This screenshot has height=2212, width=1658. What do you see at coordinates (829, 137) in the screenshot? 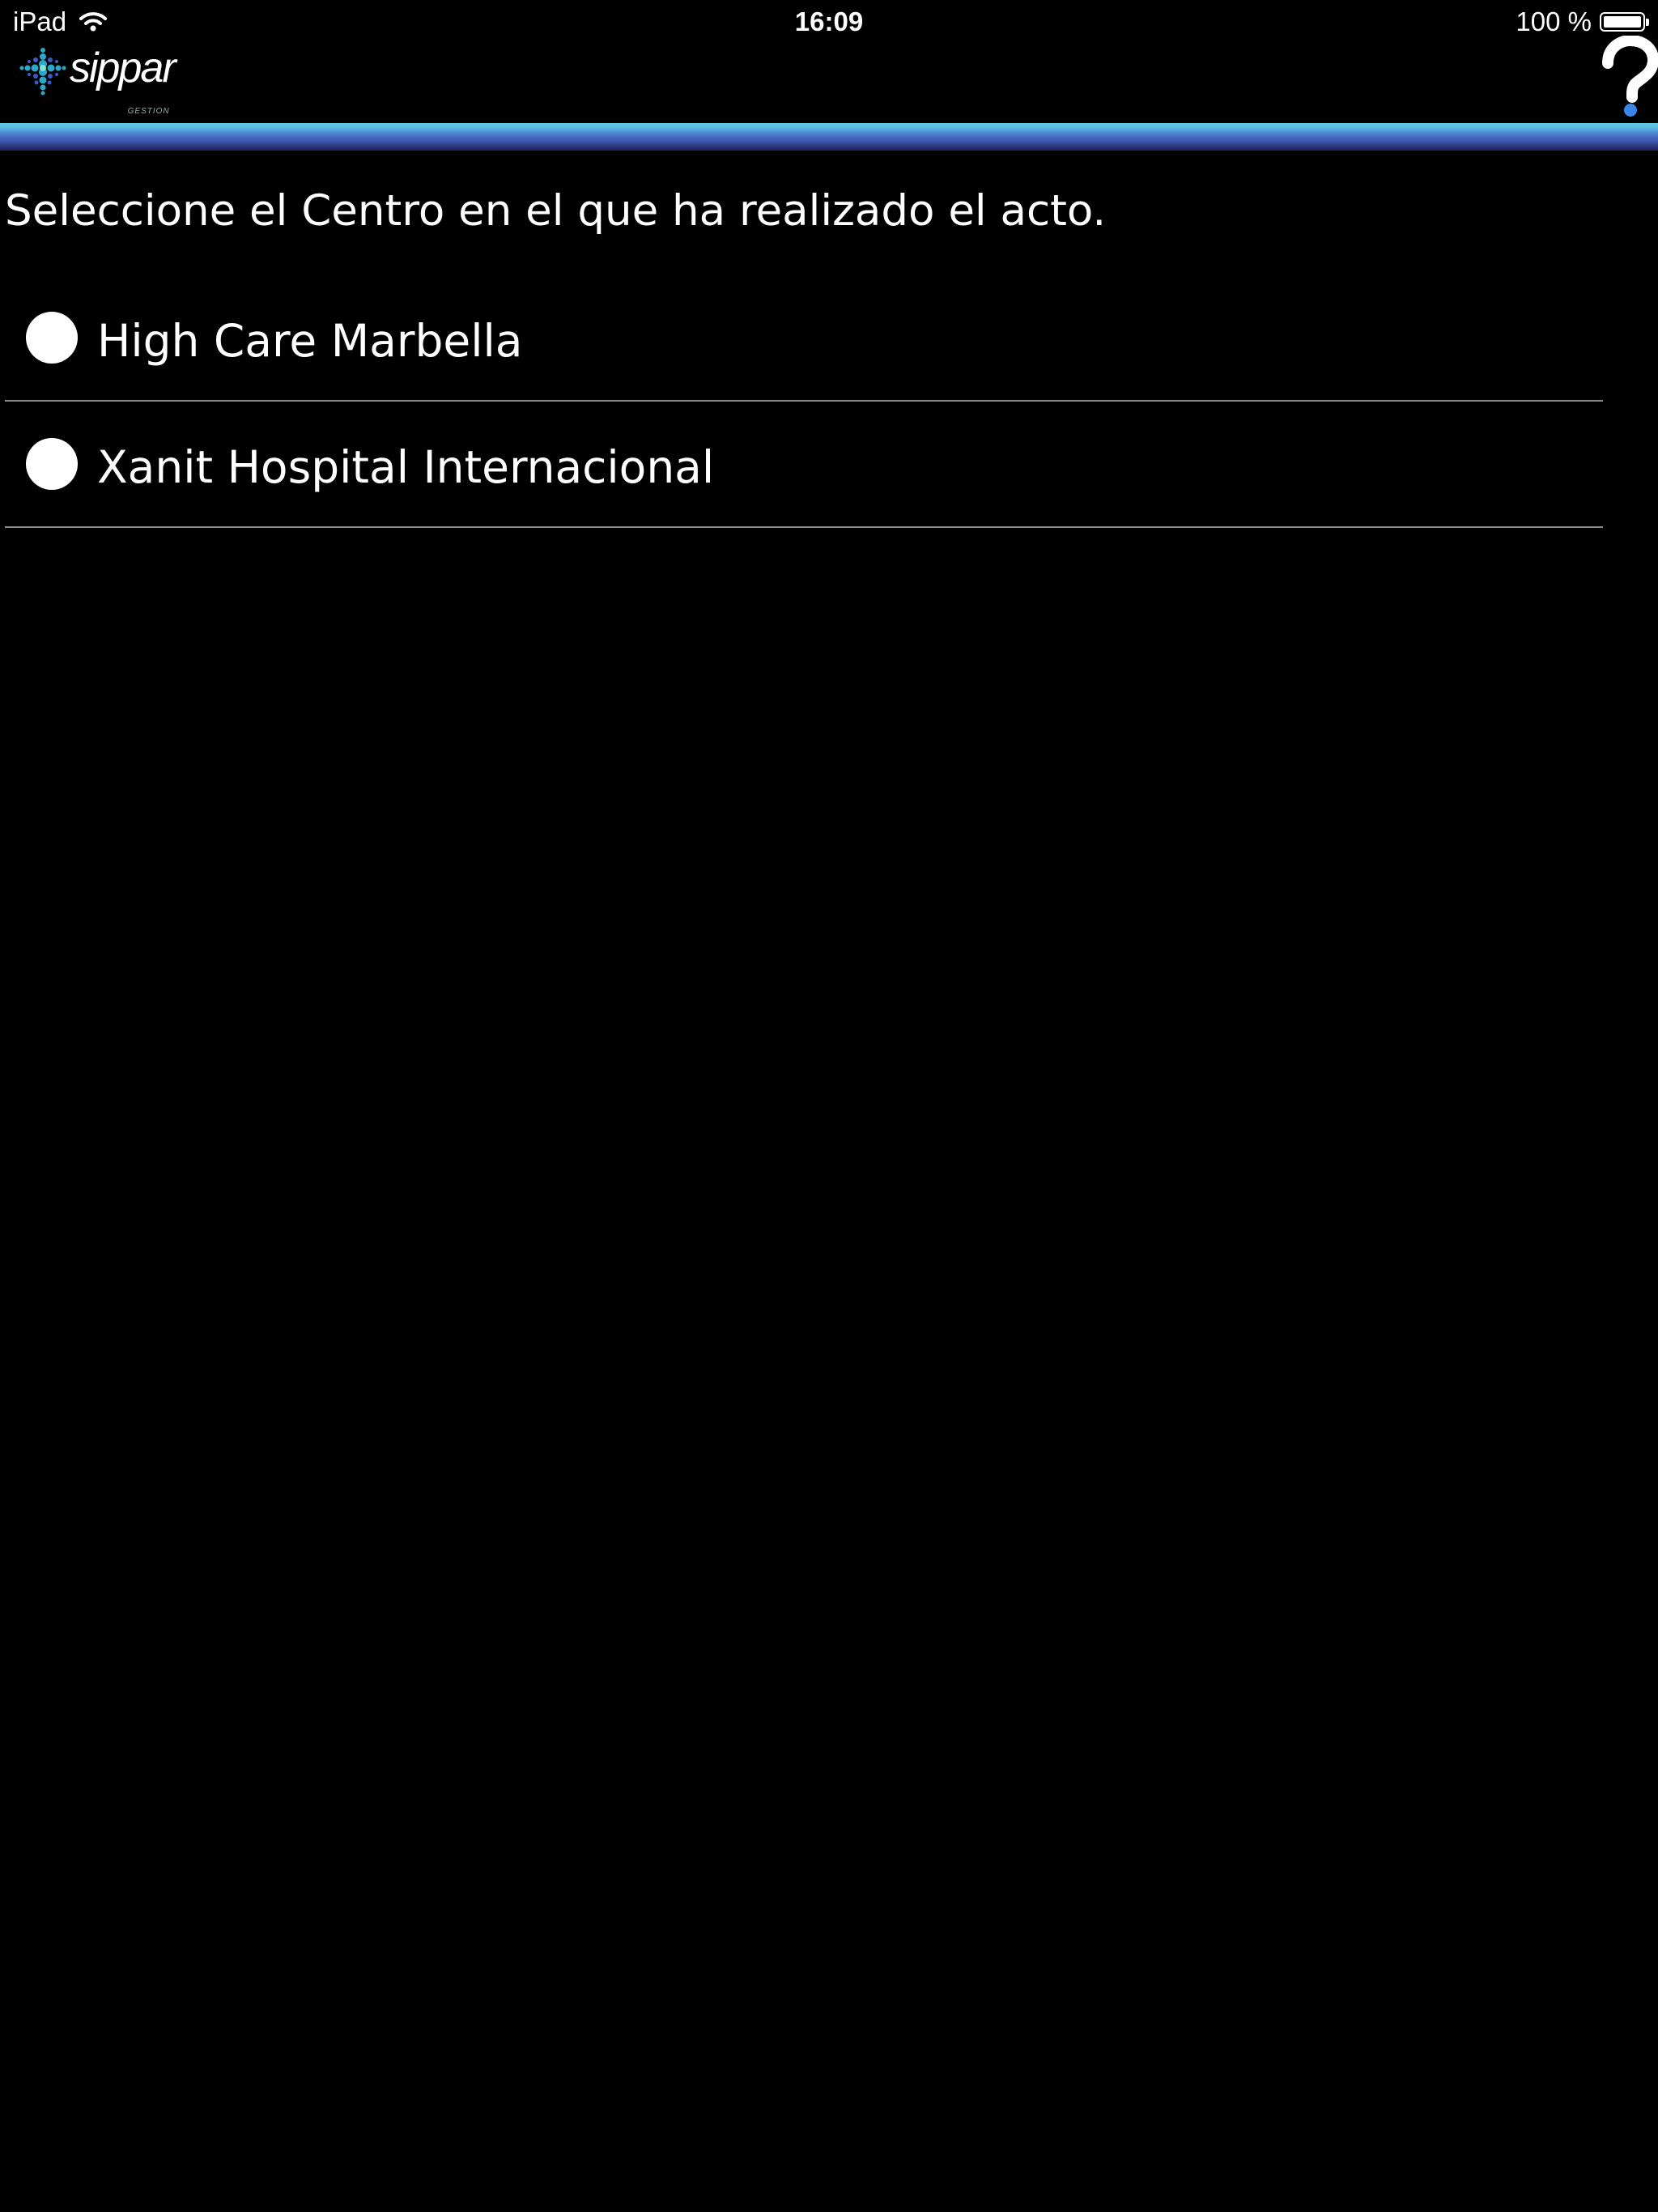
I see `header-accent-bar` at bounding box center [829, 137].